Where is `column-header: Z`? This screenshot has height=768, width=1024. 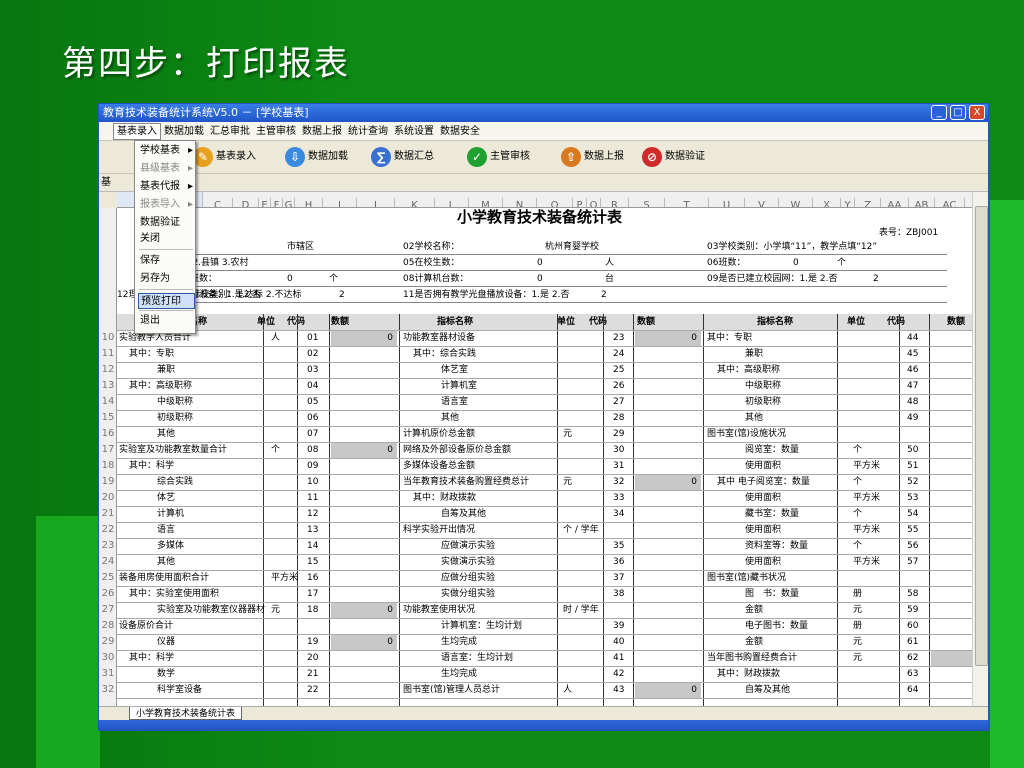
column-header: Z is located at coordinates (868, 202).